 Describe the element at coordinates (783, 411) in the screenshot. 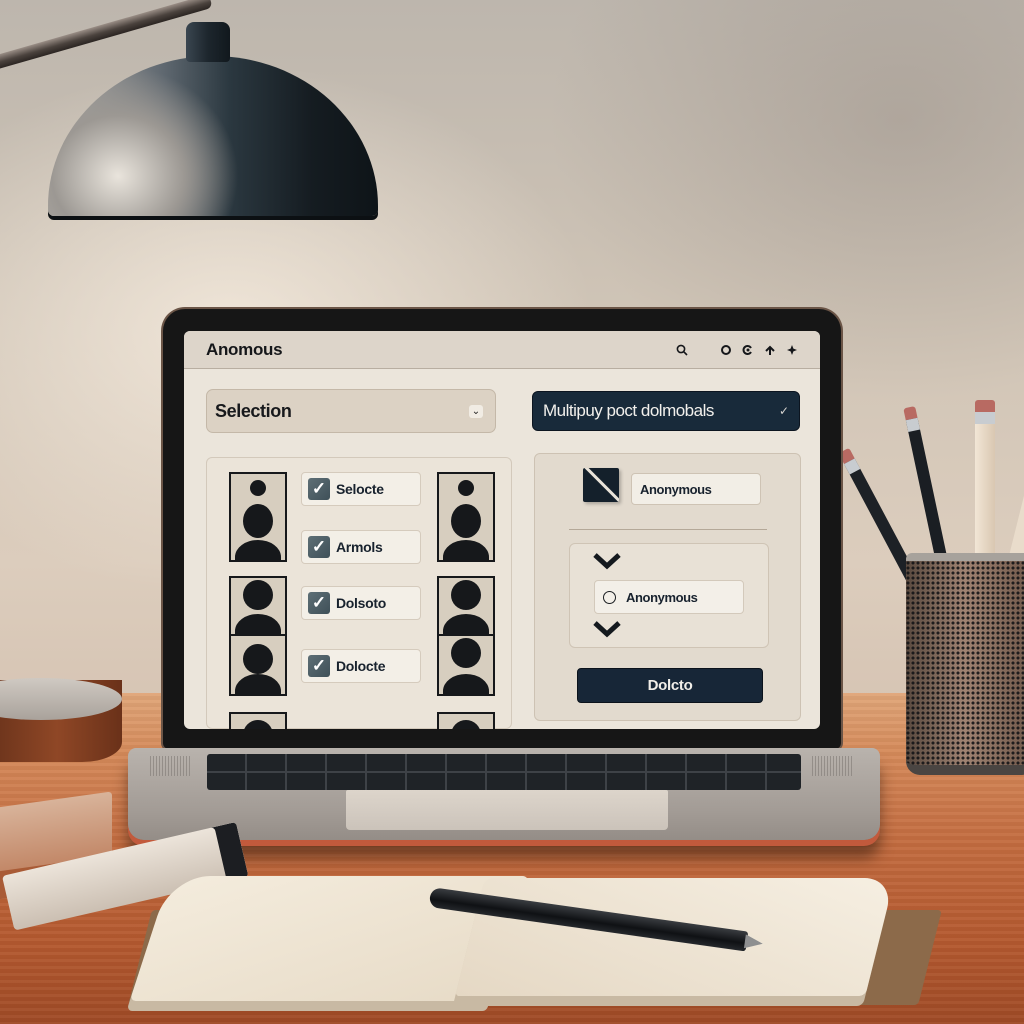

I see `chevron-down-icon: ✓` at that location.